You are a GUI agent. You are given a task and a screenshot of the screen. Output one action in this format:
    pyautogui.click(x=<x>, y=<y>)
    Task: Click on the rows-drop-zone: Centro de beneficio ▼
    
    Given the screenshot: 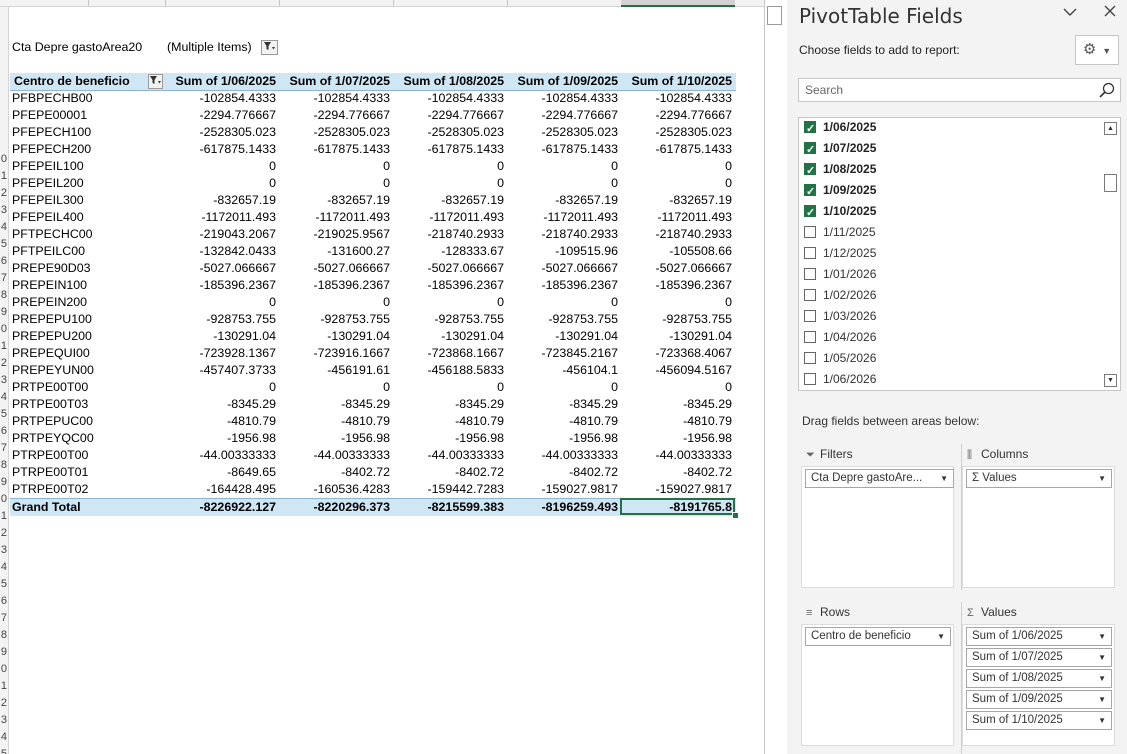 What is the action you would take?
    pyautogui.click(x=877, y=685)
    